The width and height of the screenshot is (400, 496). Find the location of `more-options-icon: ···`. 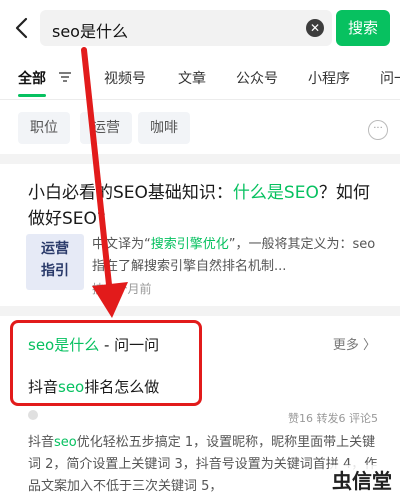

more-options-icon: ··· is located at coordinates (378, 130).